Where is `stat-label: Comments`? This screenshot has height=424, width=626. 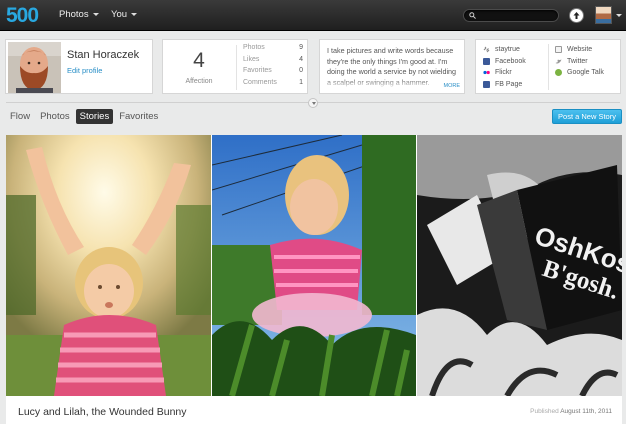
stat-label: Comments is located at coordinates (260, 82).